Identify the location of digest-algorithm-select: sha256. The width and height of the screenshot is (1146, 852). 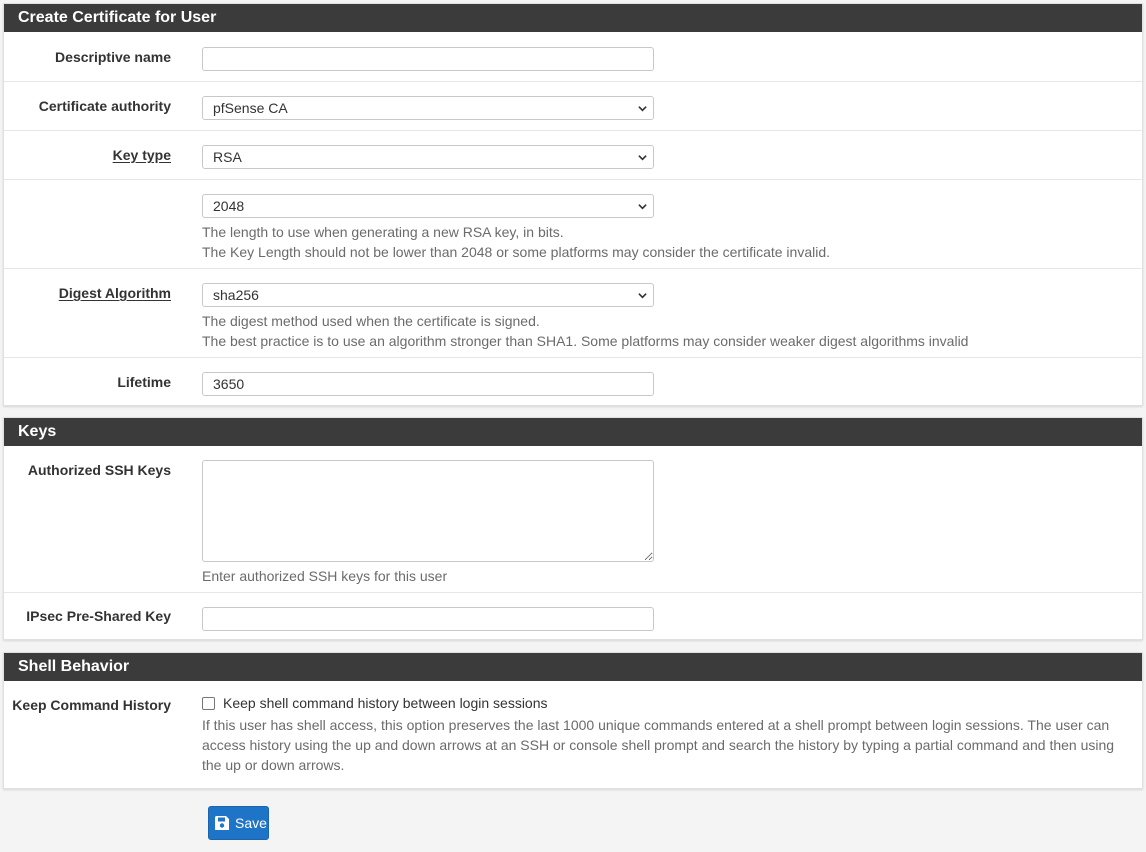
(428, 295).